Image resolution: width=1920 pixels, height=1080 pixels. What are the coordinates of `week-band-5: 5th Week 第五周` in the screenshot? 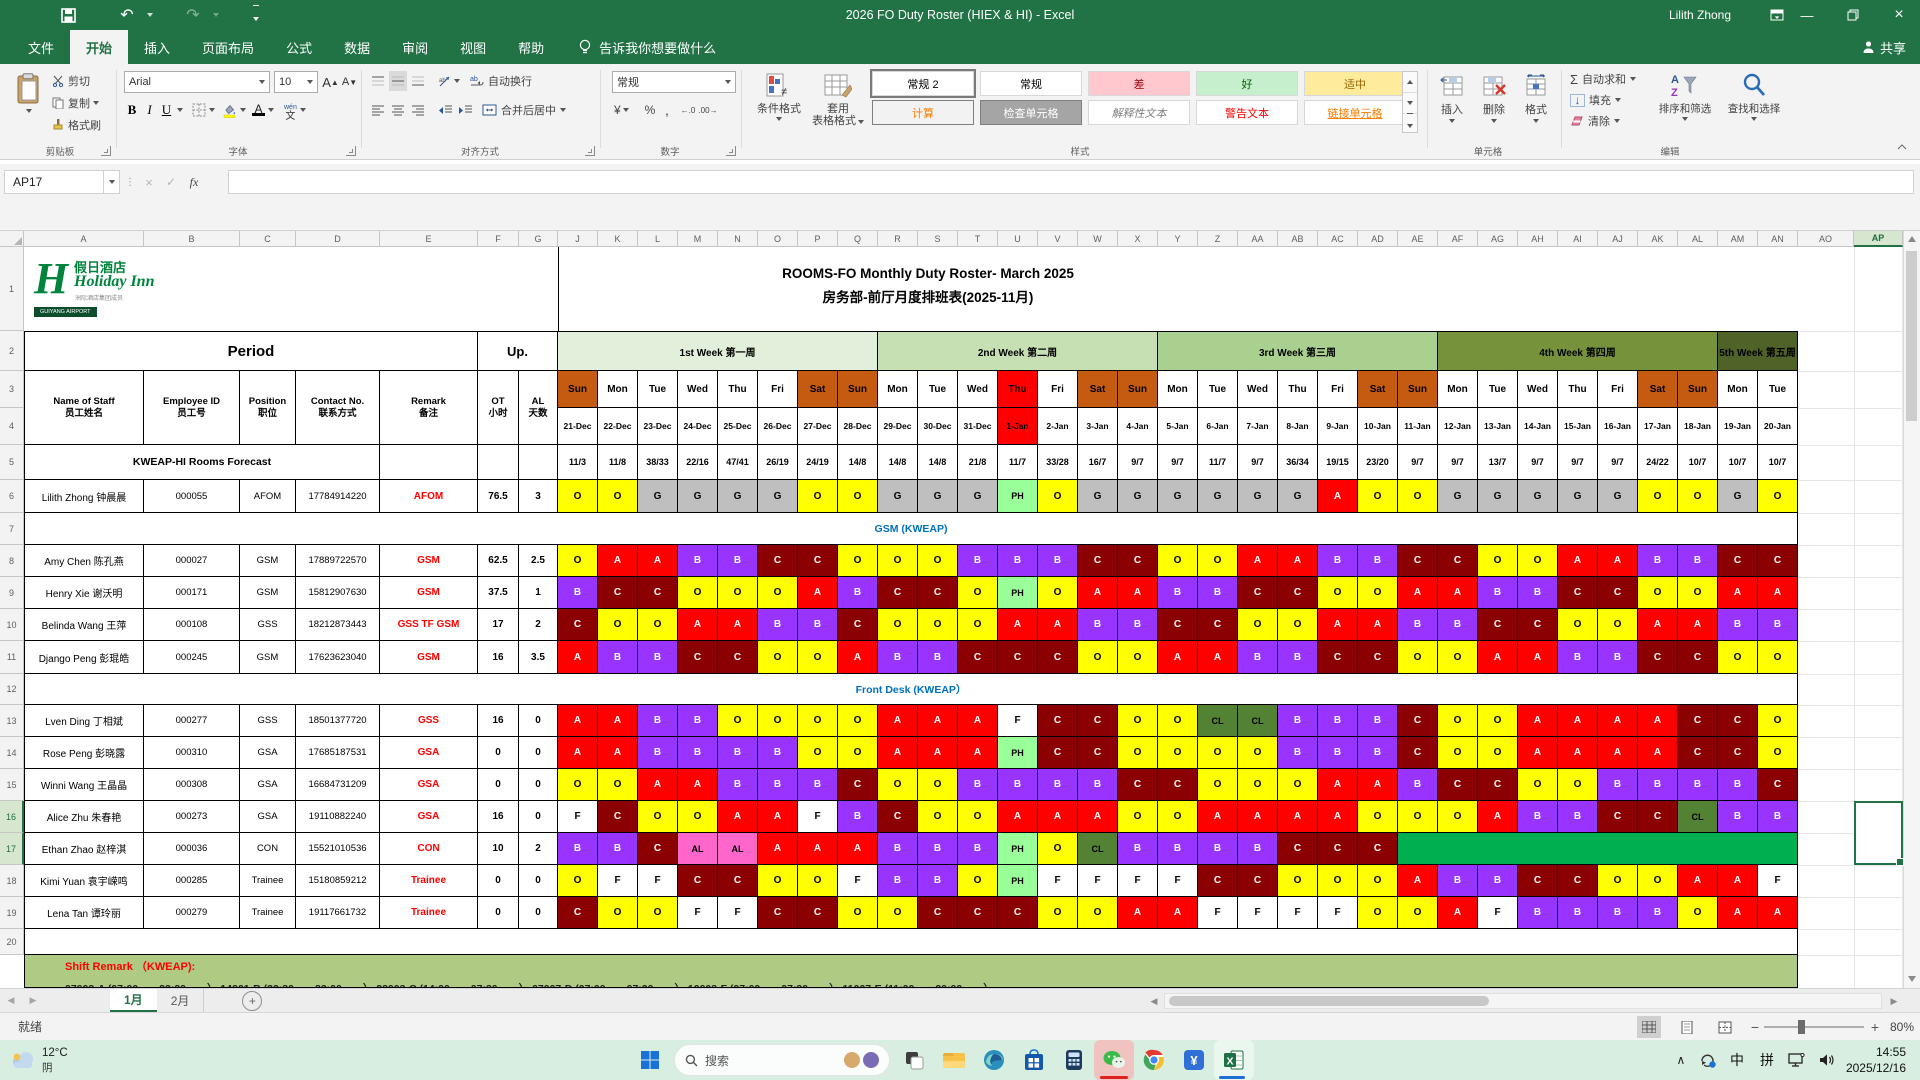 It's located at (1758, 351).